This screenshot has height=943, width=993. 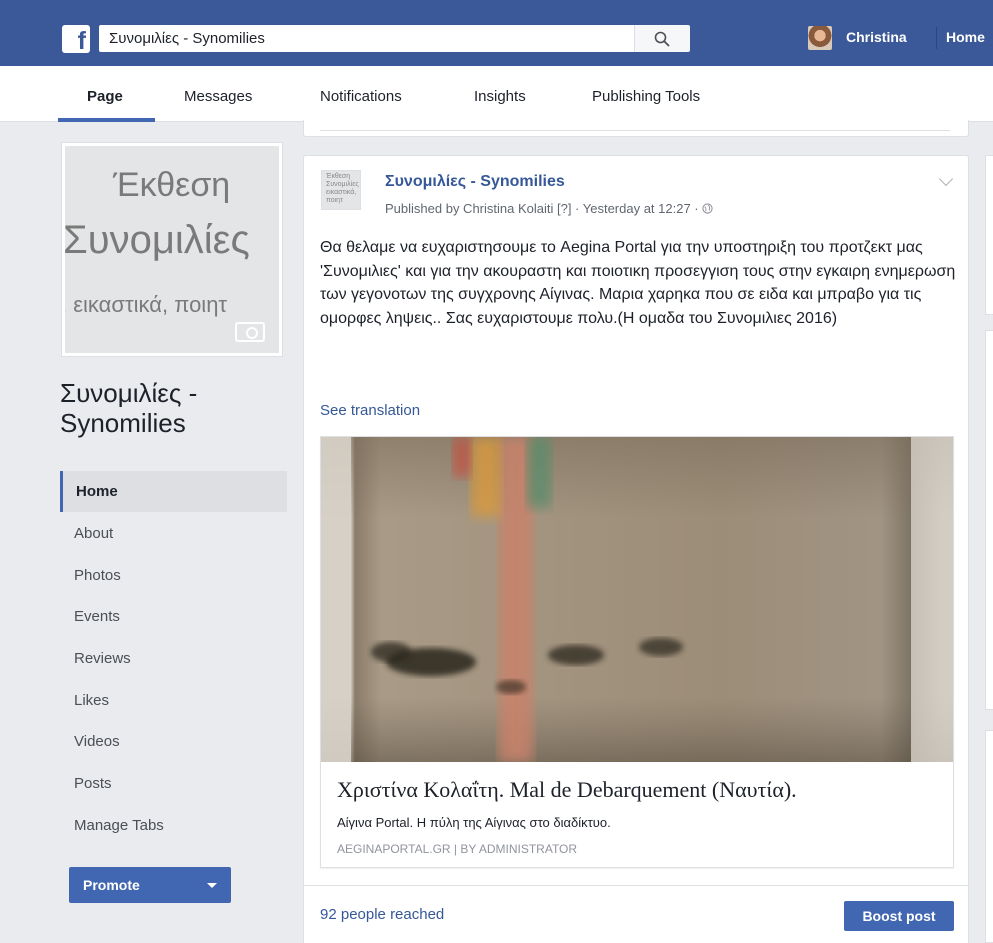 What do you see at coordinates (475, 182) in the screenshot?
I see `post-author-link: Συνομιλίες - Synomilies` at bounding box center [475, 182].